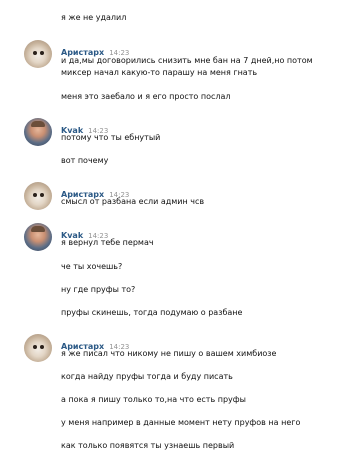  I want to click on message-line: вот почему, so click(85, 160).